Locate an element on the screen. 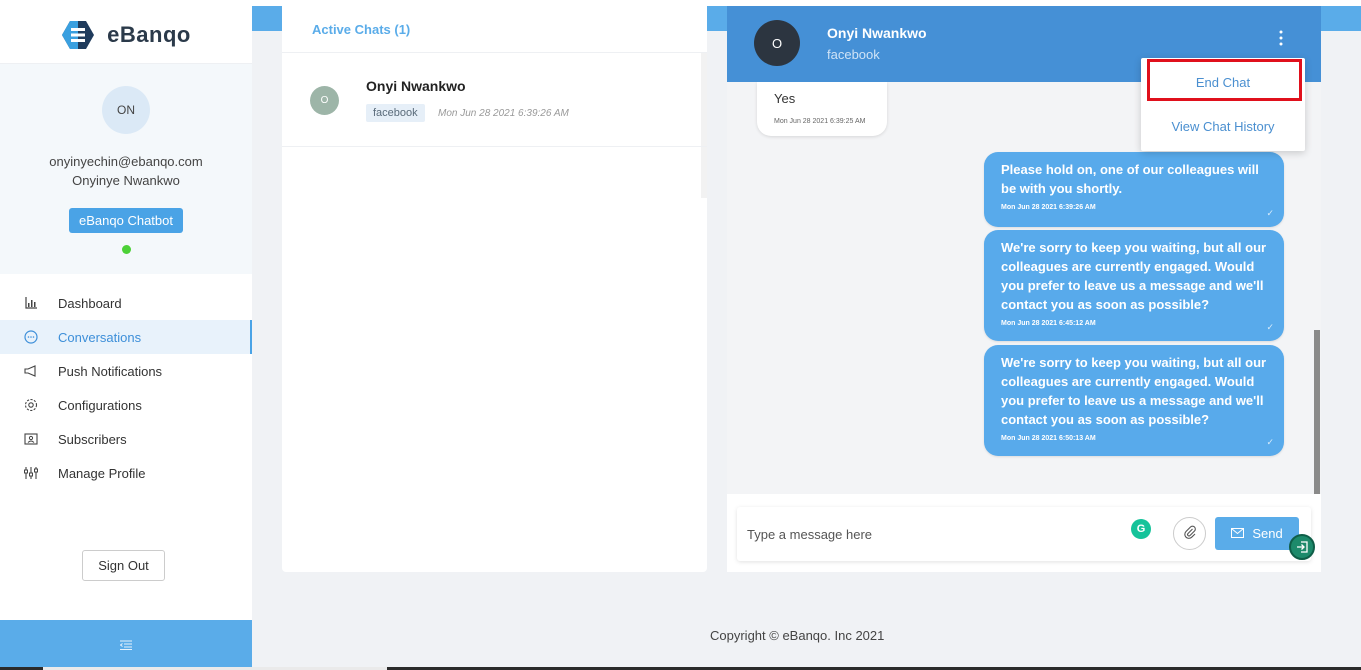 The width and height of the screenshot is (1361, 670). top-edge is located at coordinates (680, 3).